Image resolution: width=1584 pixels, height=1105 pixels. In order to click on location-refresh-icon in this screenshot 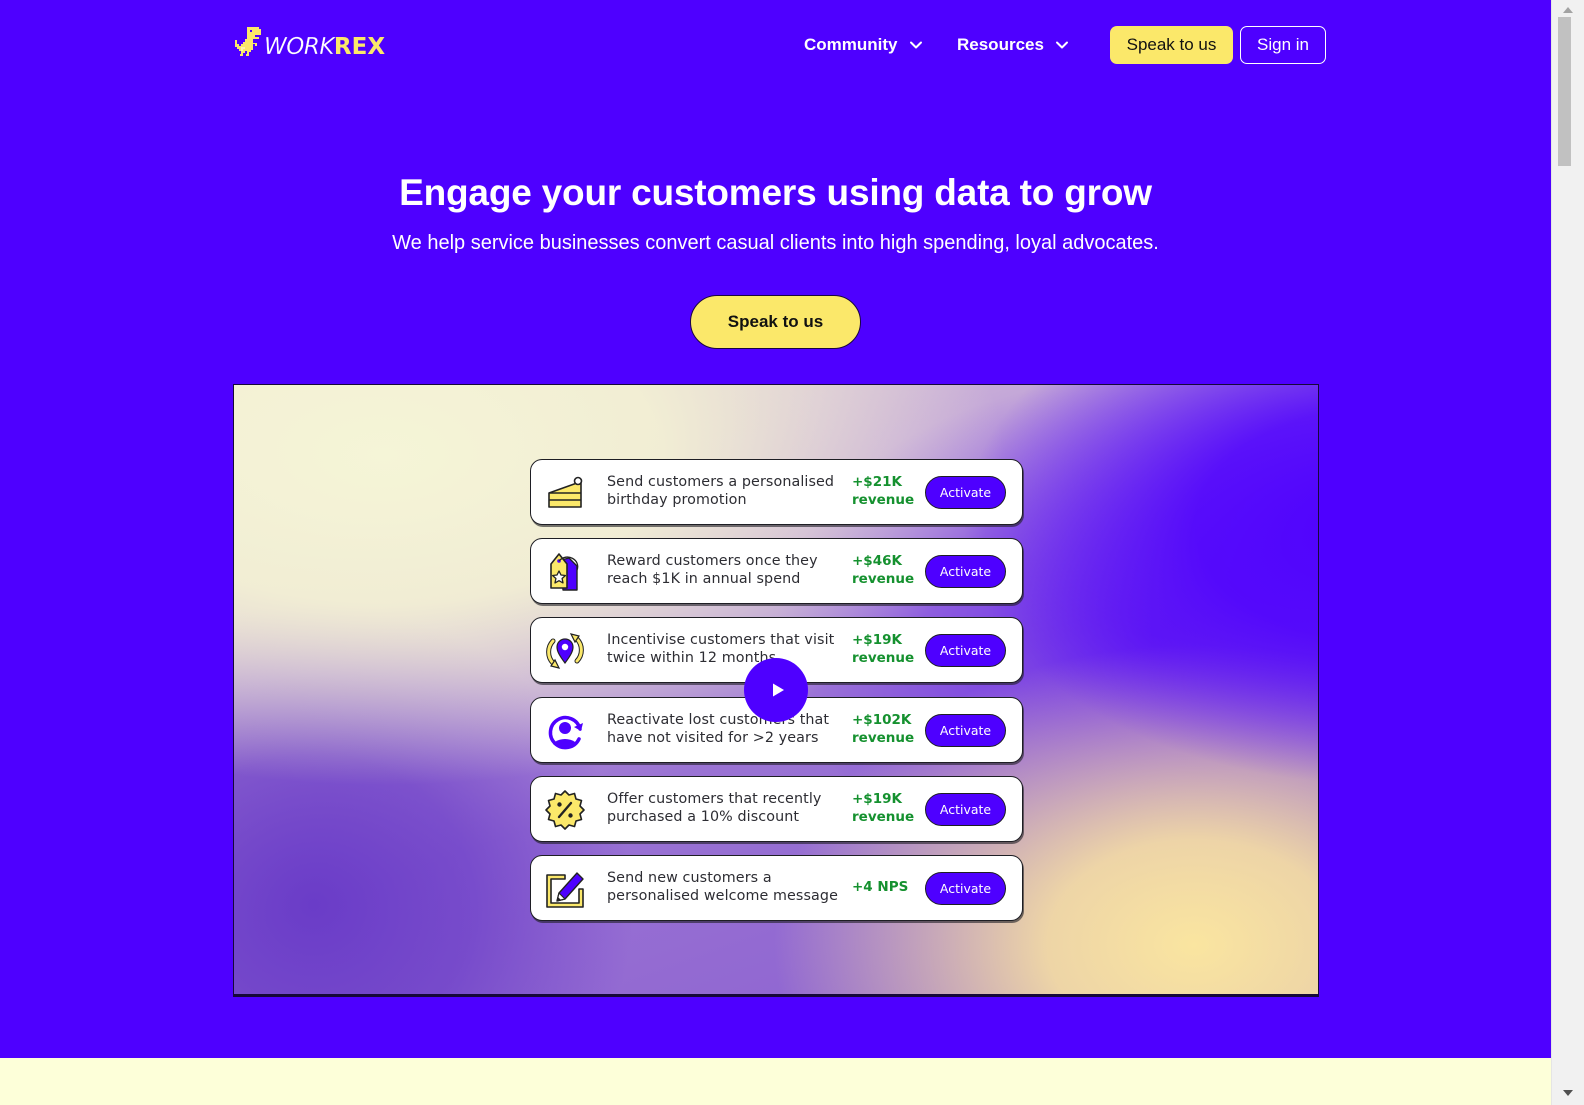, I will do `click(565, 651)`.